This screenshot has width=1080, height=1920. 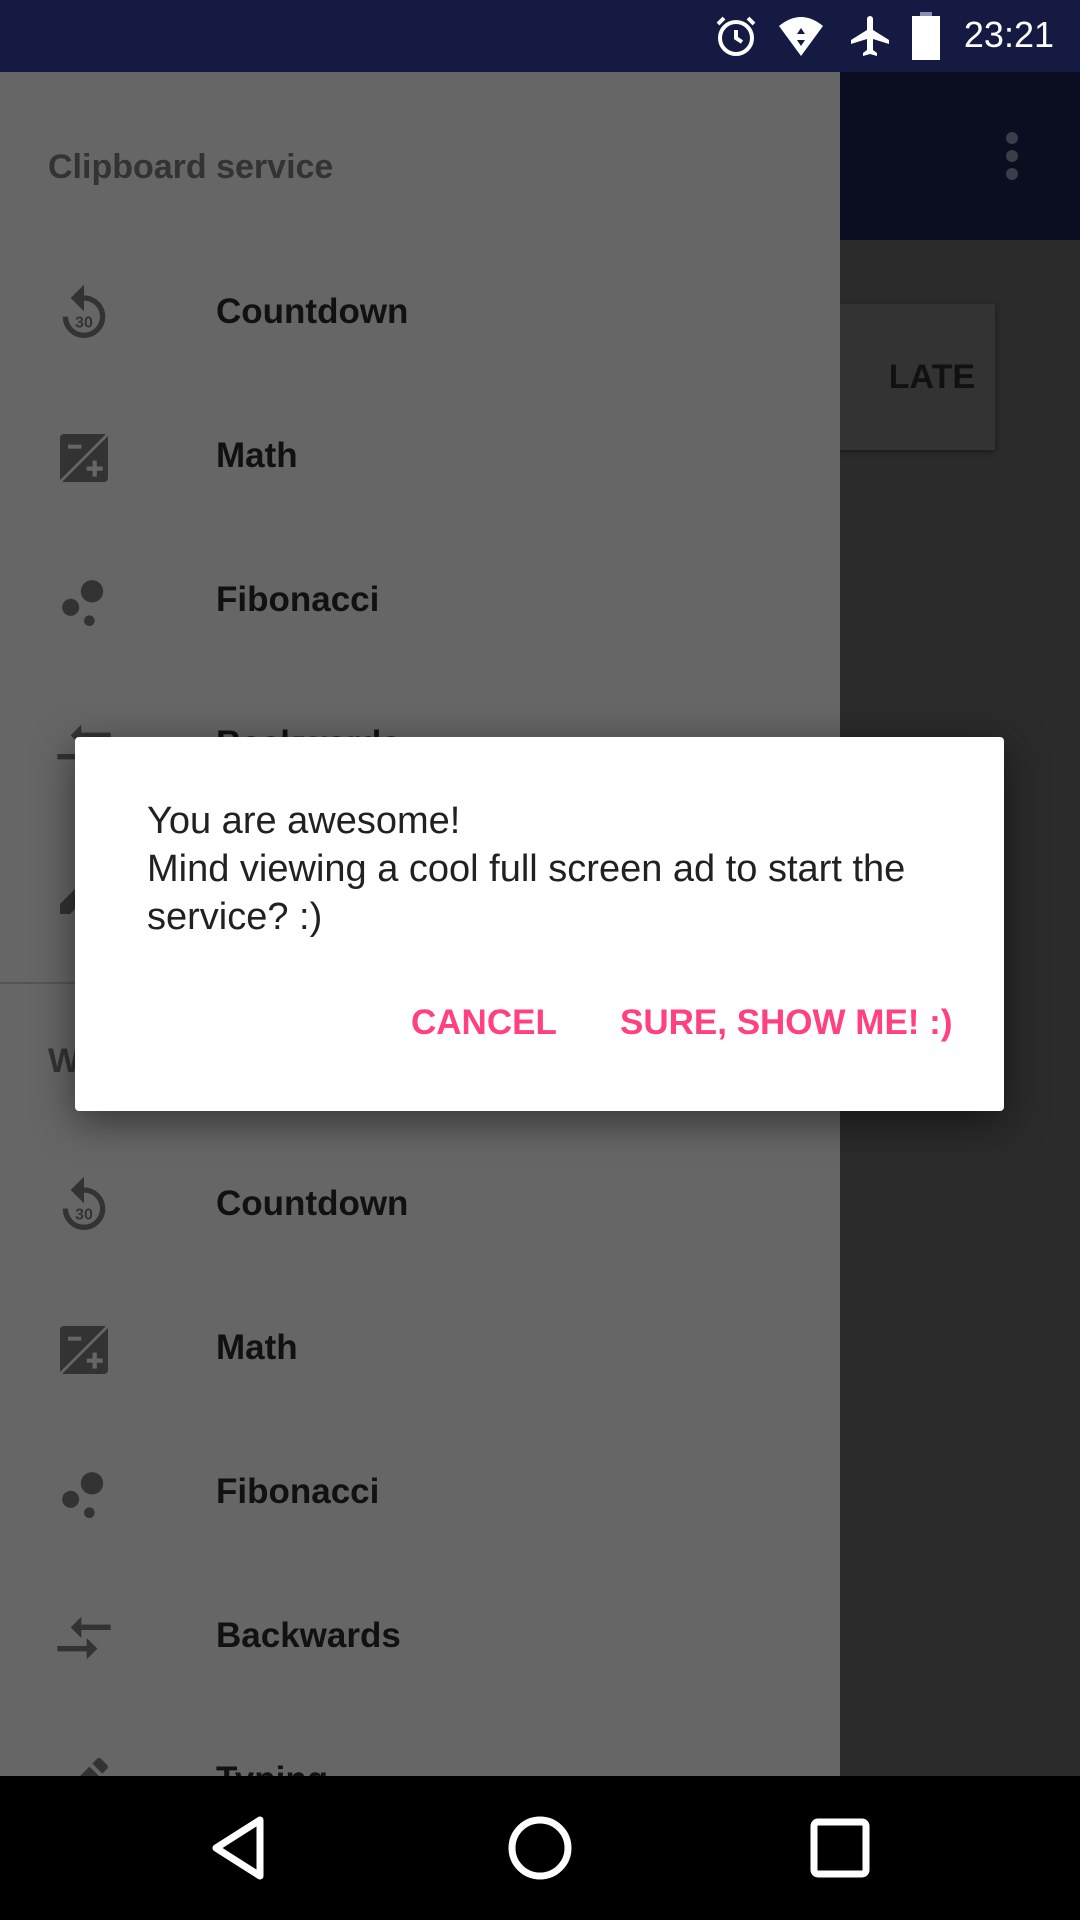 What do you see at coordinates (540, 36) in the screenshot?
I see `status-bar: 23:21` at bounding box center [540, 36].